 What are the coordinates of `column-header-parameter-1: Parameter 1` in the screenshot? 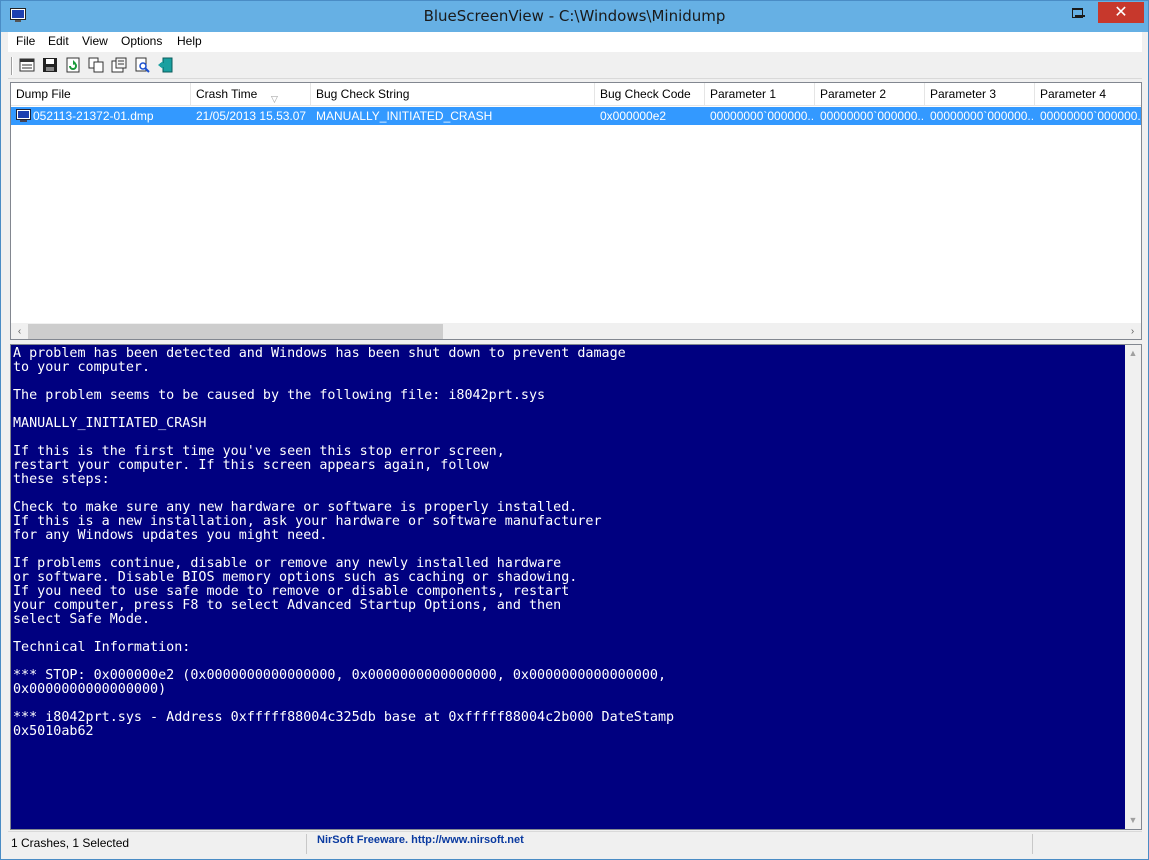 It's located at (760, 94).